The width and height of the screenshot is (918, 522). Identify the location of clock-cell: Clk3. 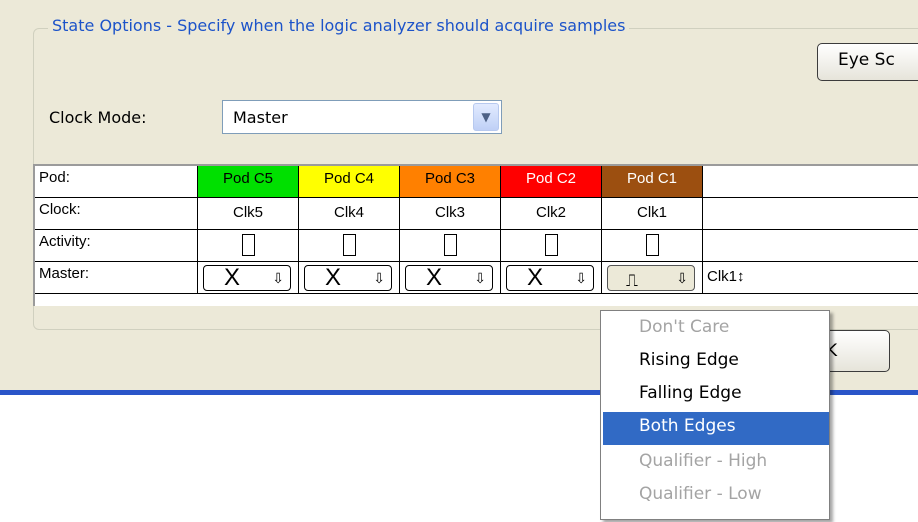
(450, 214).